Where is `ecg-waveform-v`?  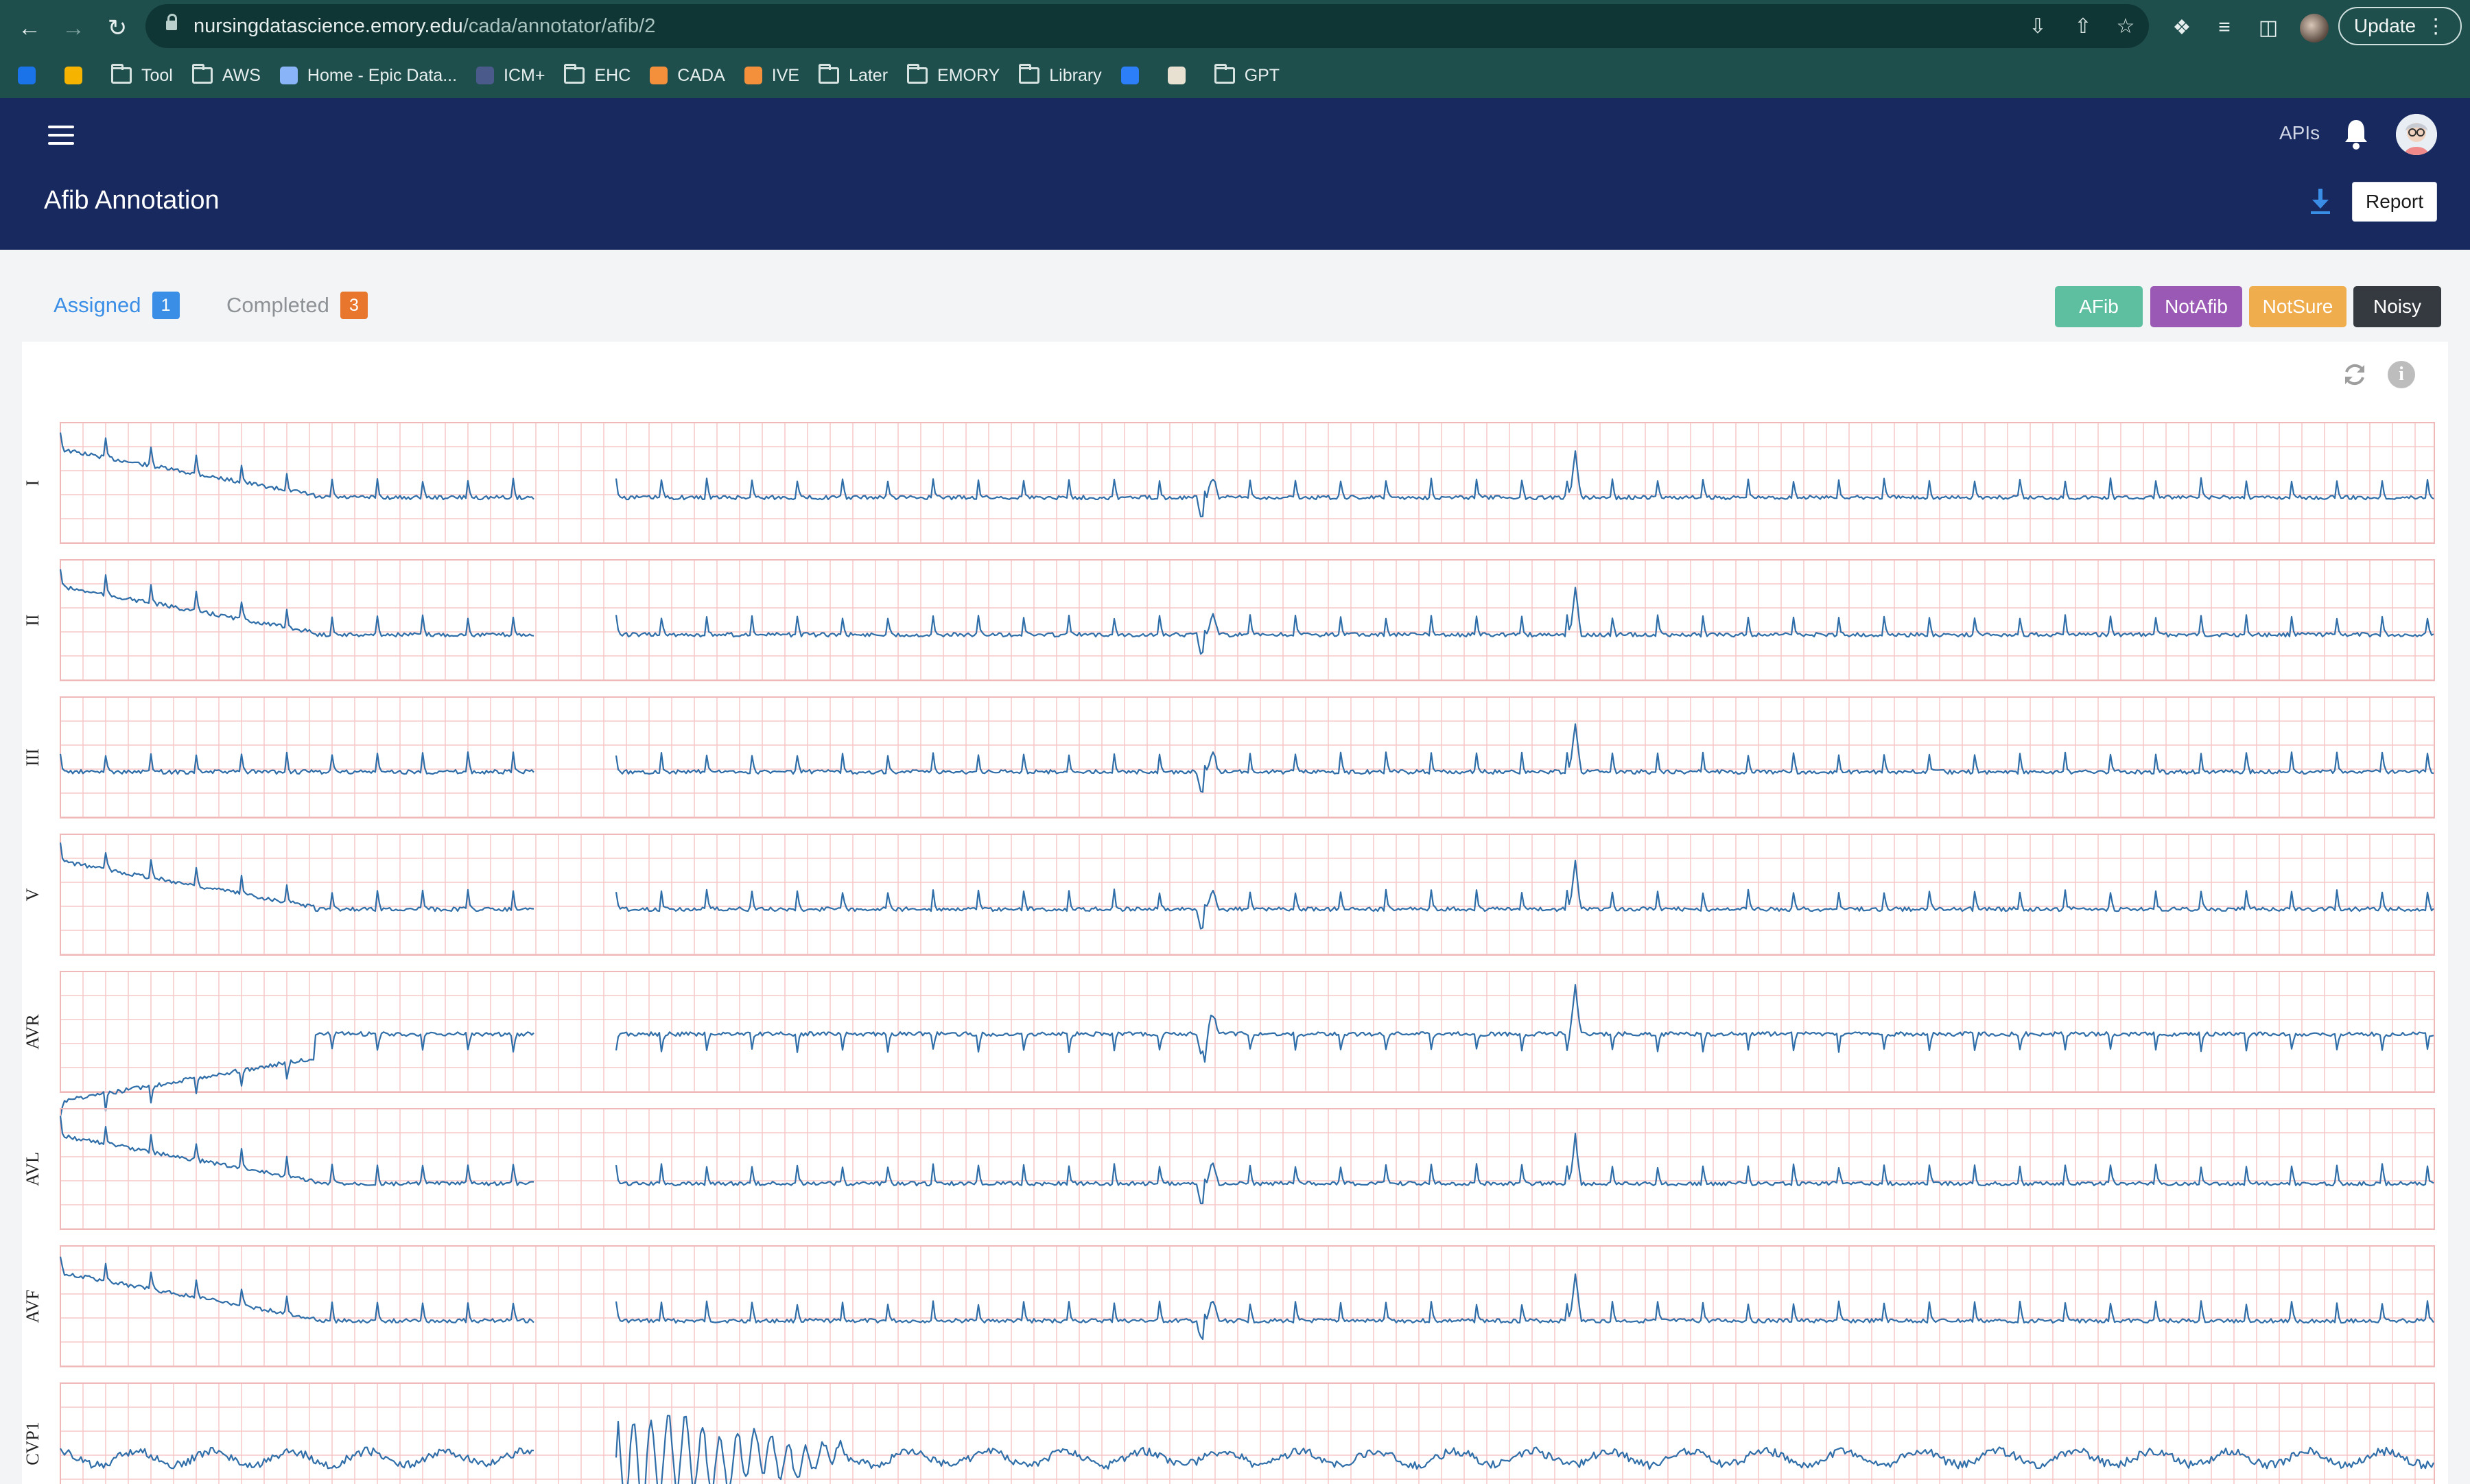 ecg-waveform-v is located at coordinates (1246, 886).